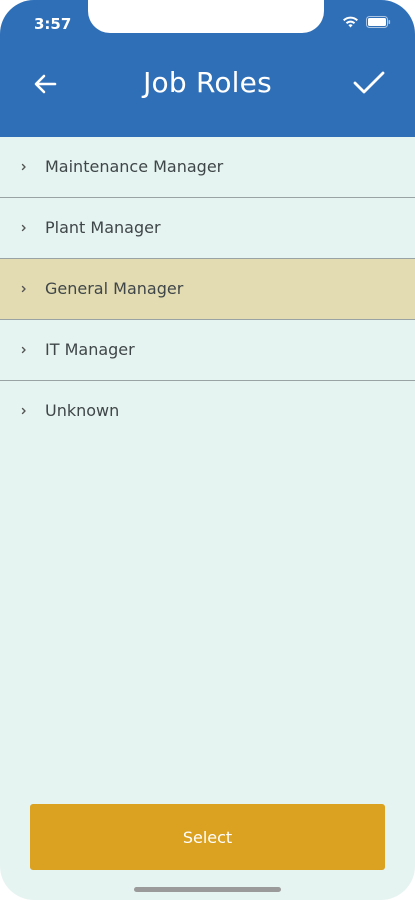 The width and height of the screenshot is (415, 900). What do you see at coordinates (207, 350) in the screenshot?
I see `role-item-it-manager: IT Manager` at bounding box center [207, 350].